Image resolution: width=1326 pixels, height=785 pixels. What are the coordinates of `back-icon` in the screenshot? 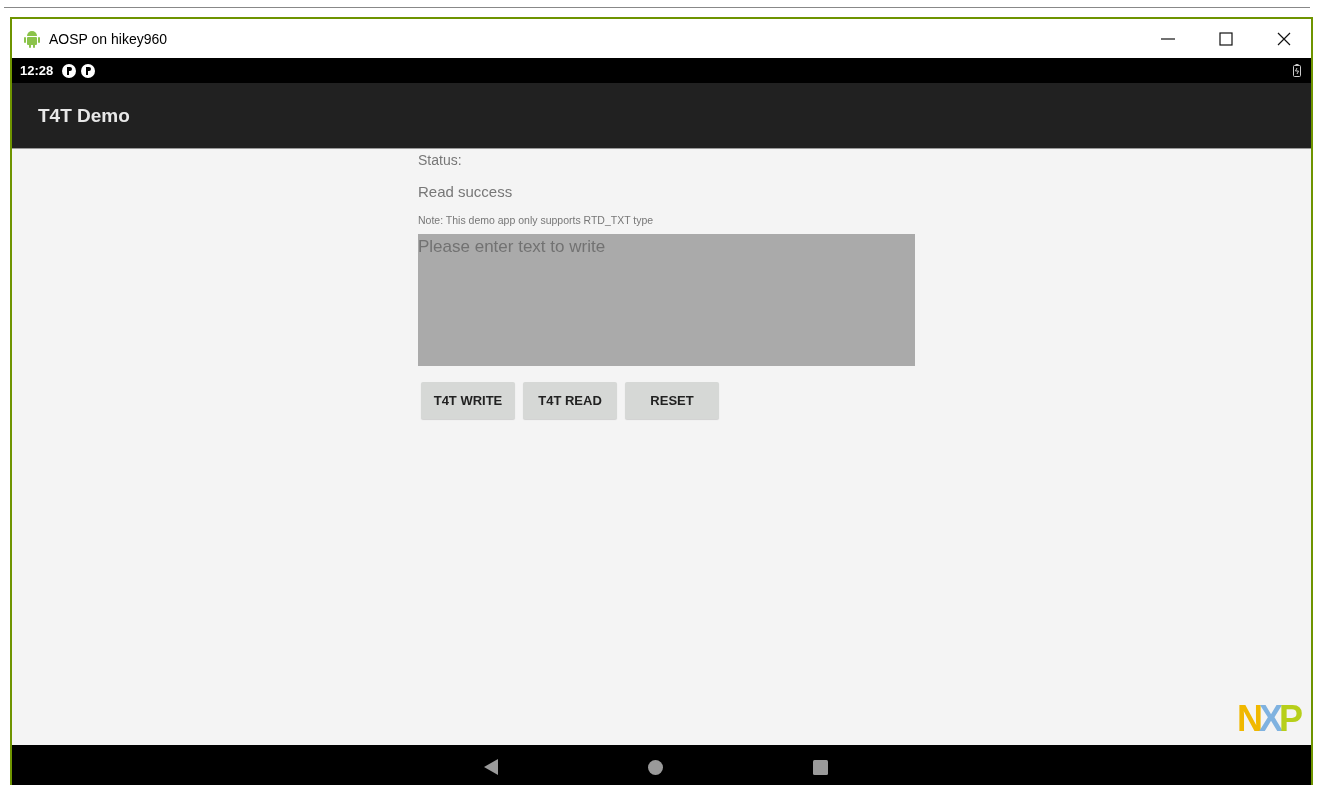 It's located at (490, 767).